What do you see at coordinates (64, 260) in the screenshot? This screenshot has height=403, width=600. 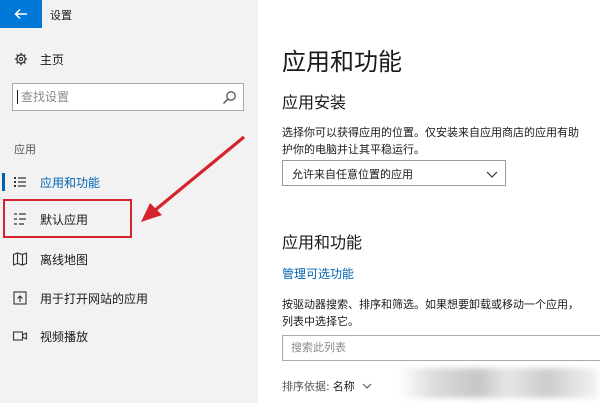 I see `sidebar-item-label: 离线地图` at bounding box center [64, 260].